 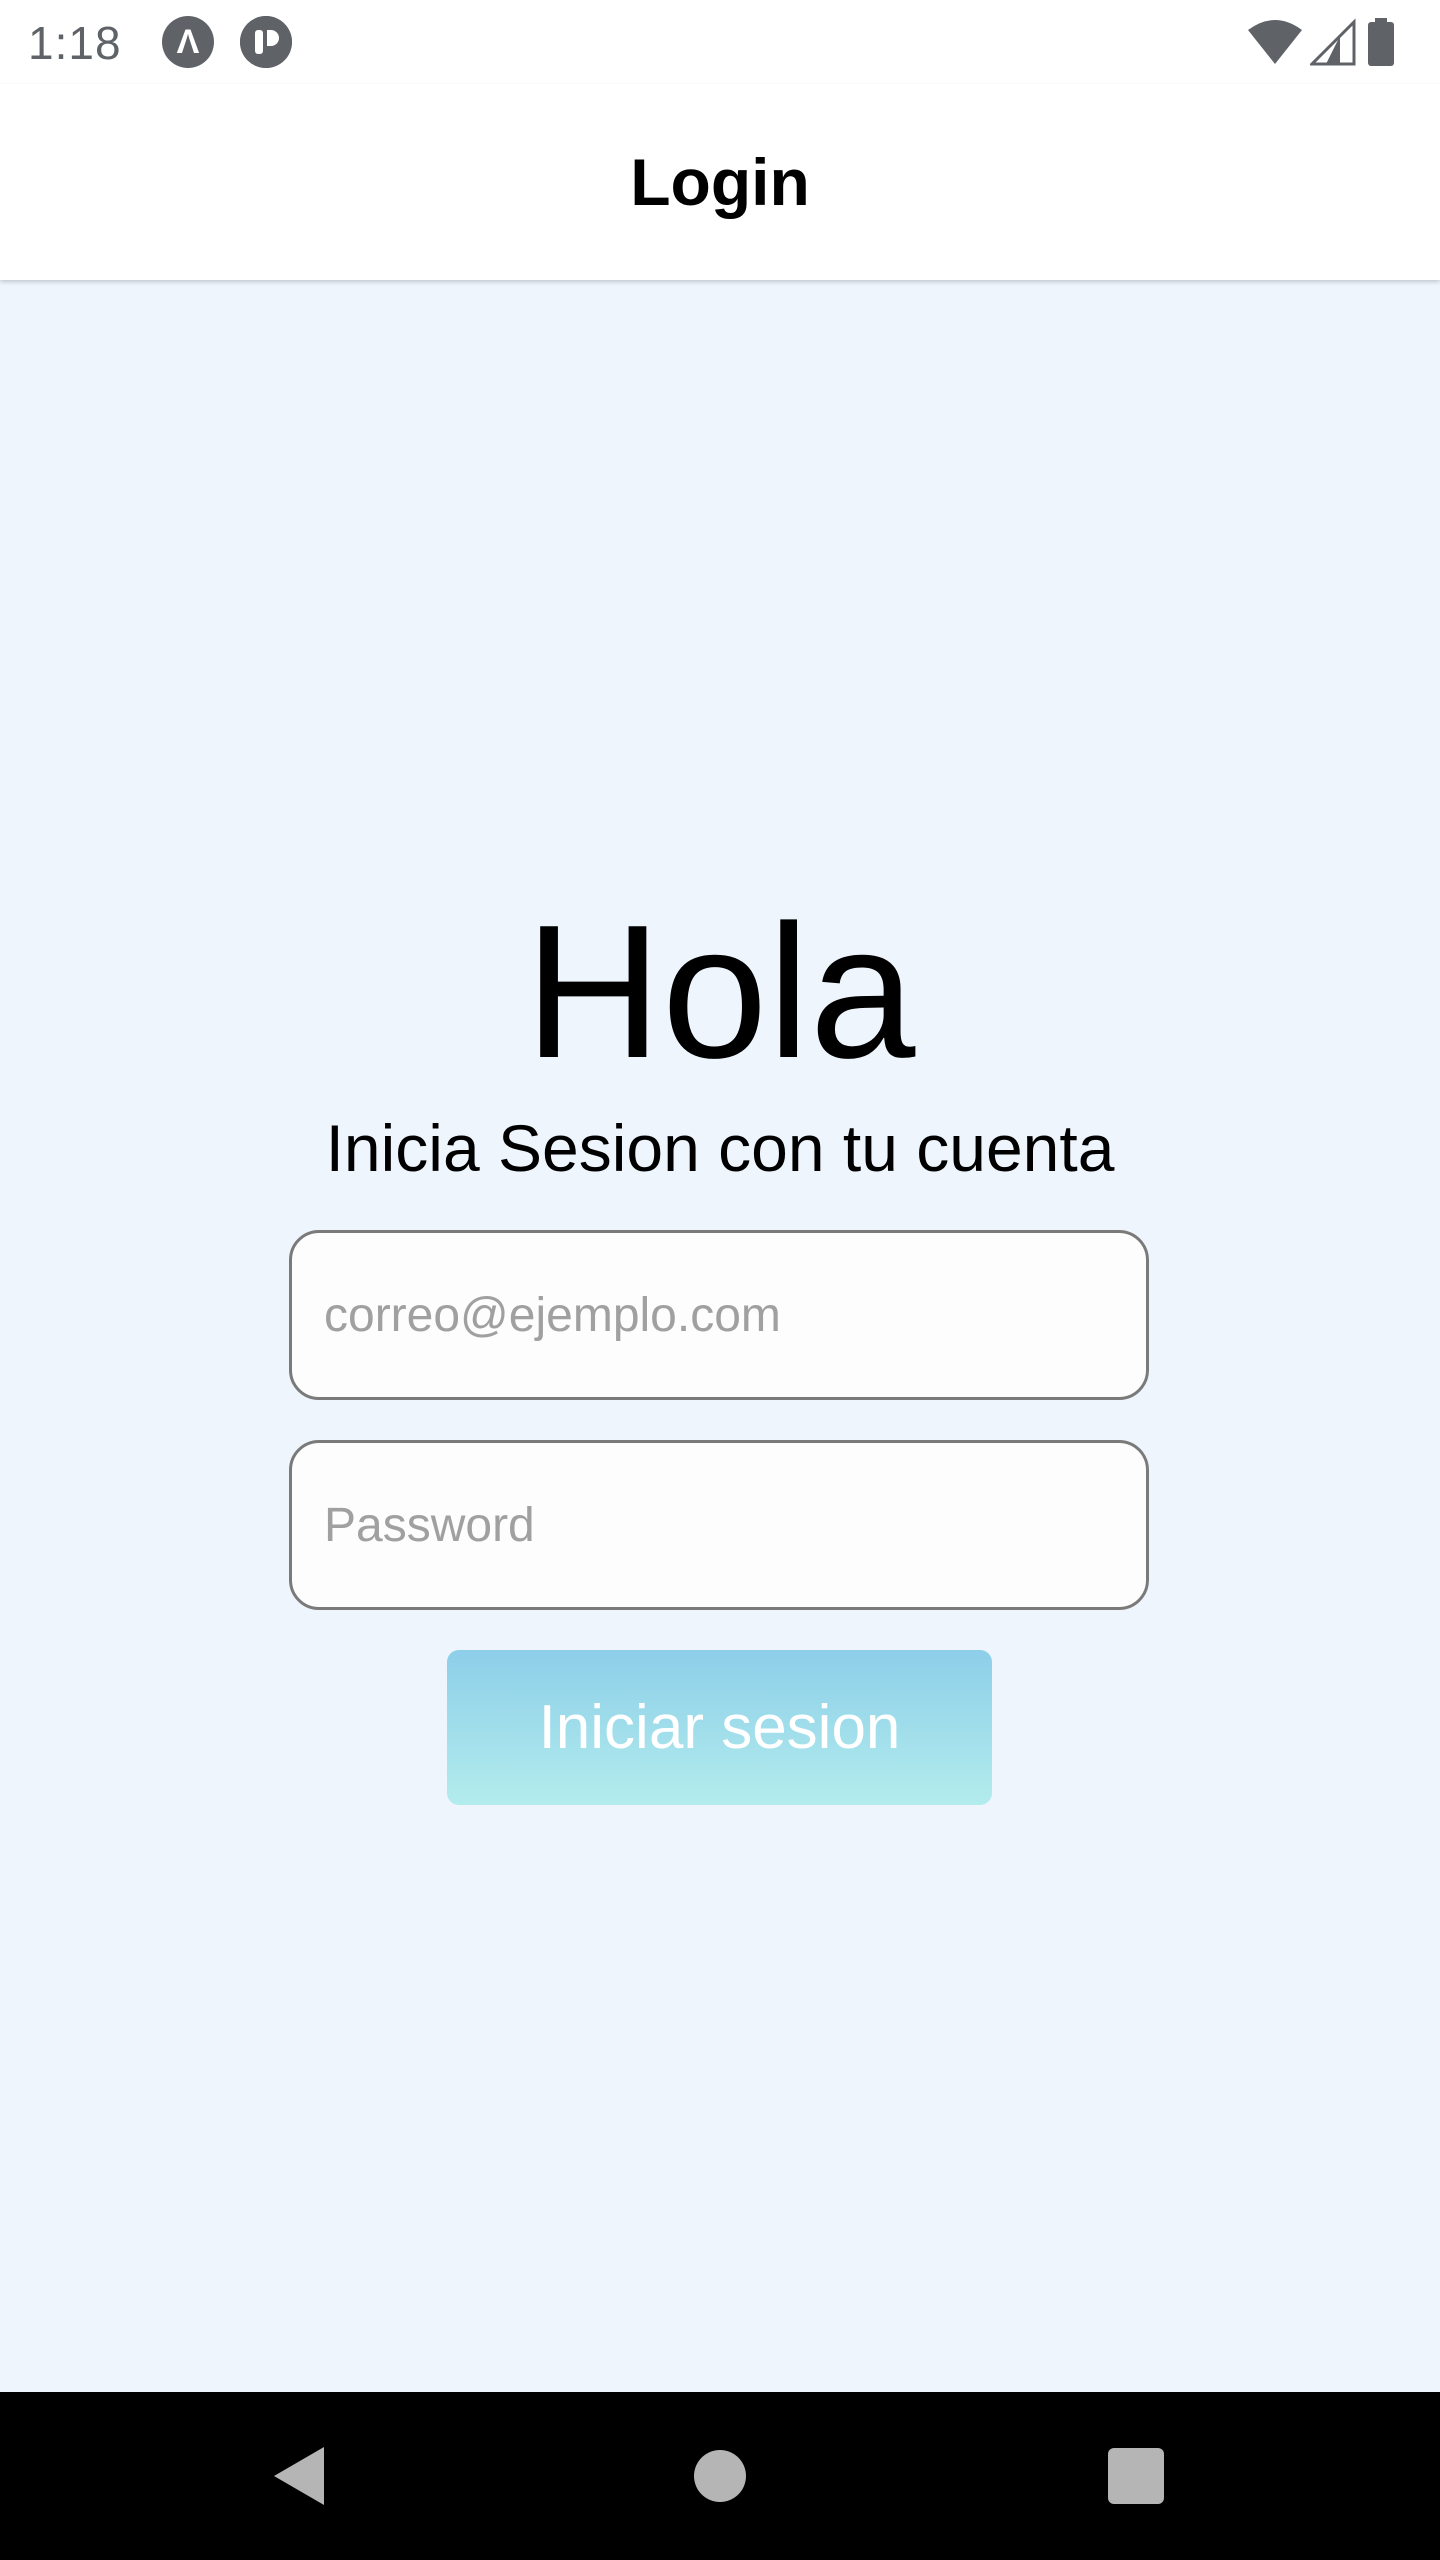 What do you see at coordinates (266, 42) in the screenshot?
I see `app-notification-icon` at bounding box center [266, 42].